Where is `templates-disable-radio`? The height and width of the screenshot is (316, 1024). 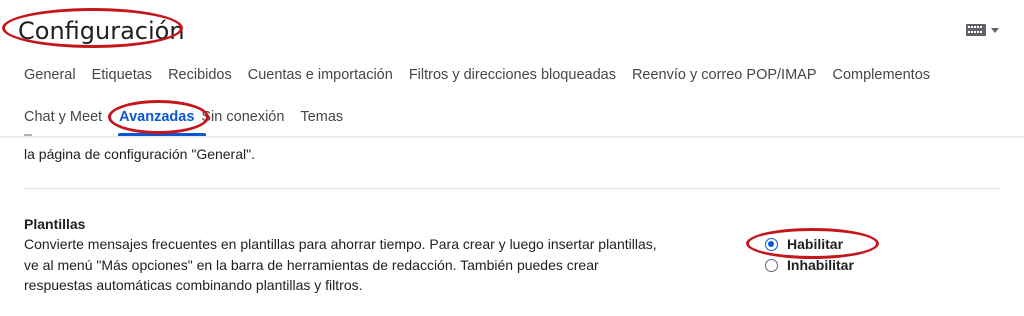
templates-disable-radio is located at coordinates (771, 265).